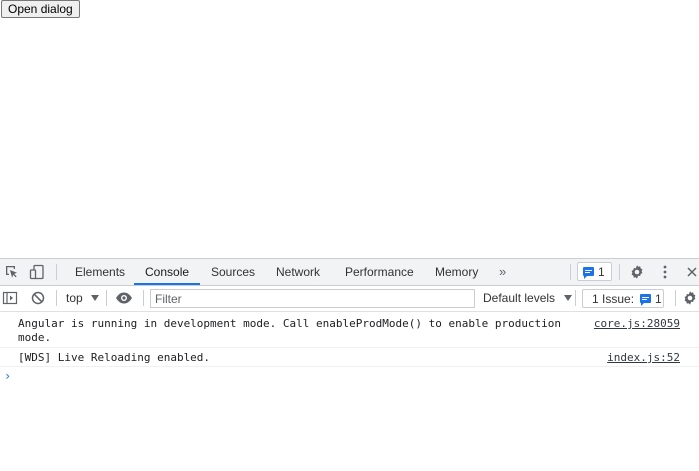 This screenshot has height=471, width=699. I want to click on tab-sources: Sources, so click(233, 272).